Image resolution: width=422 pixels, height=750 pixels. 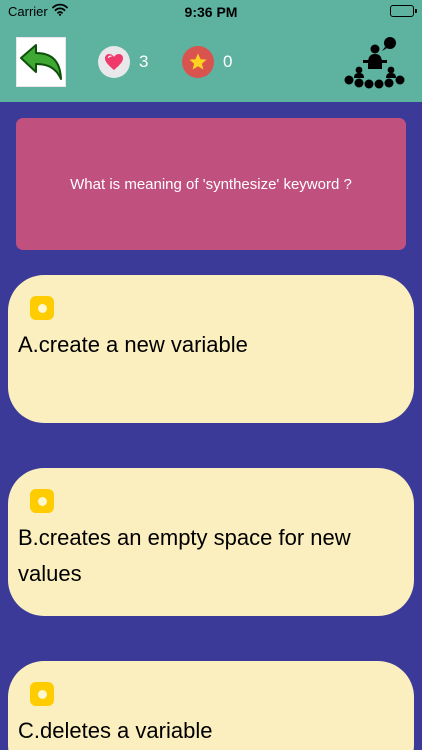 What do you see at coordinates (144, 61) in the screenshot?
I see `lives-count: 3` at bounding box center [144, 61].